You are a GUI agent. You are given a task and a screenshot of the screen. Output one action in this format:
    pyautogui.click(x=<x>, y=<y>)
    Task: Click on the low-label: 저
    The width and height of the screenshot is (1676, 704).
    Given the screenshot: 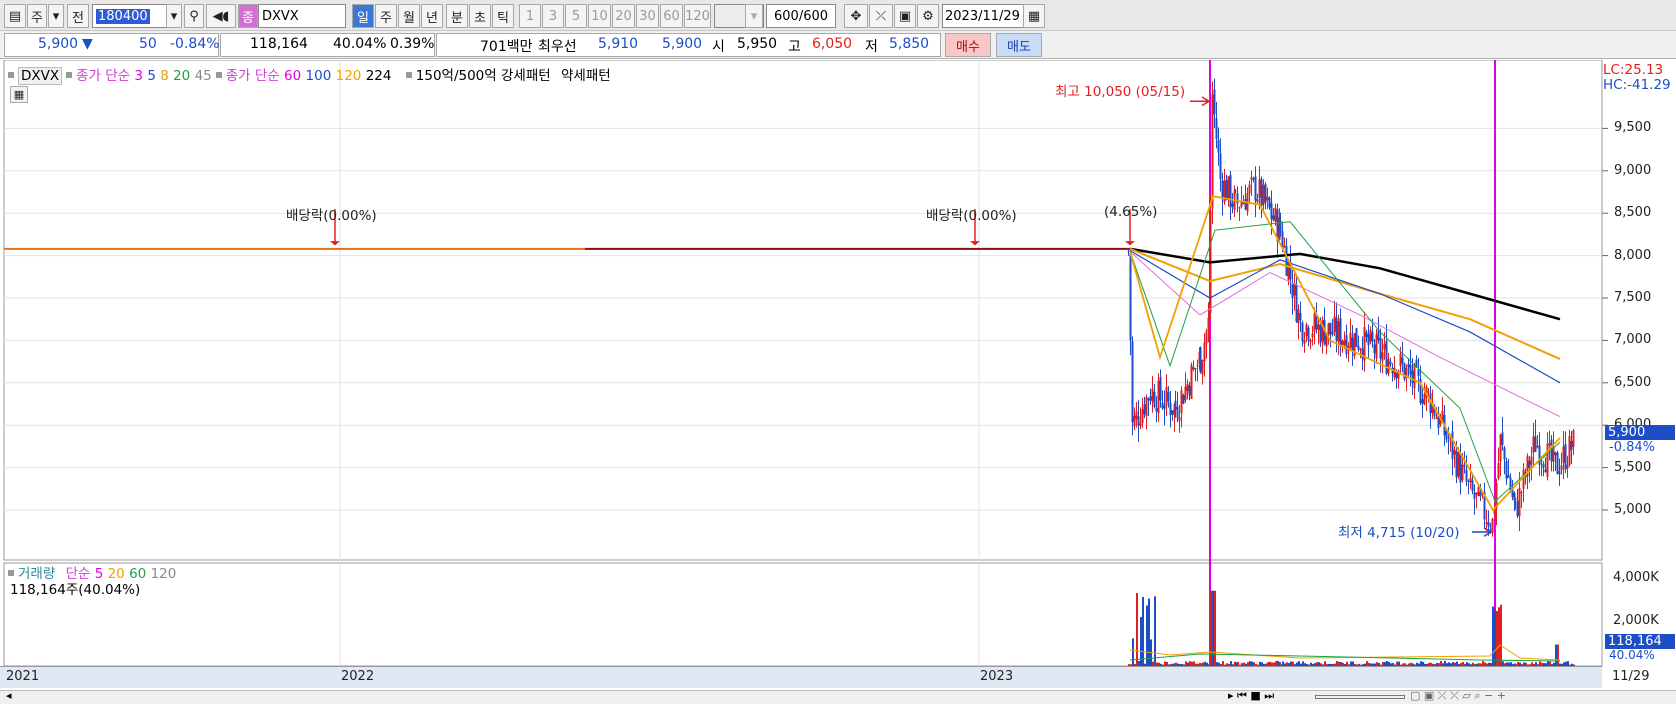 What is the action you would take?
    pyautogui.click(x=871, y=47)
    